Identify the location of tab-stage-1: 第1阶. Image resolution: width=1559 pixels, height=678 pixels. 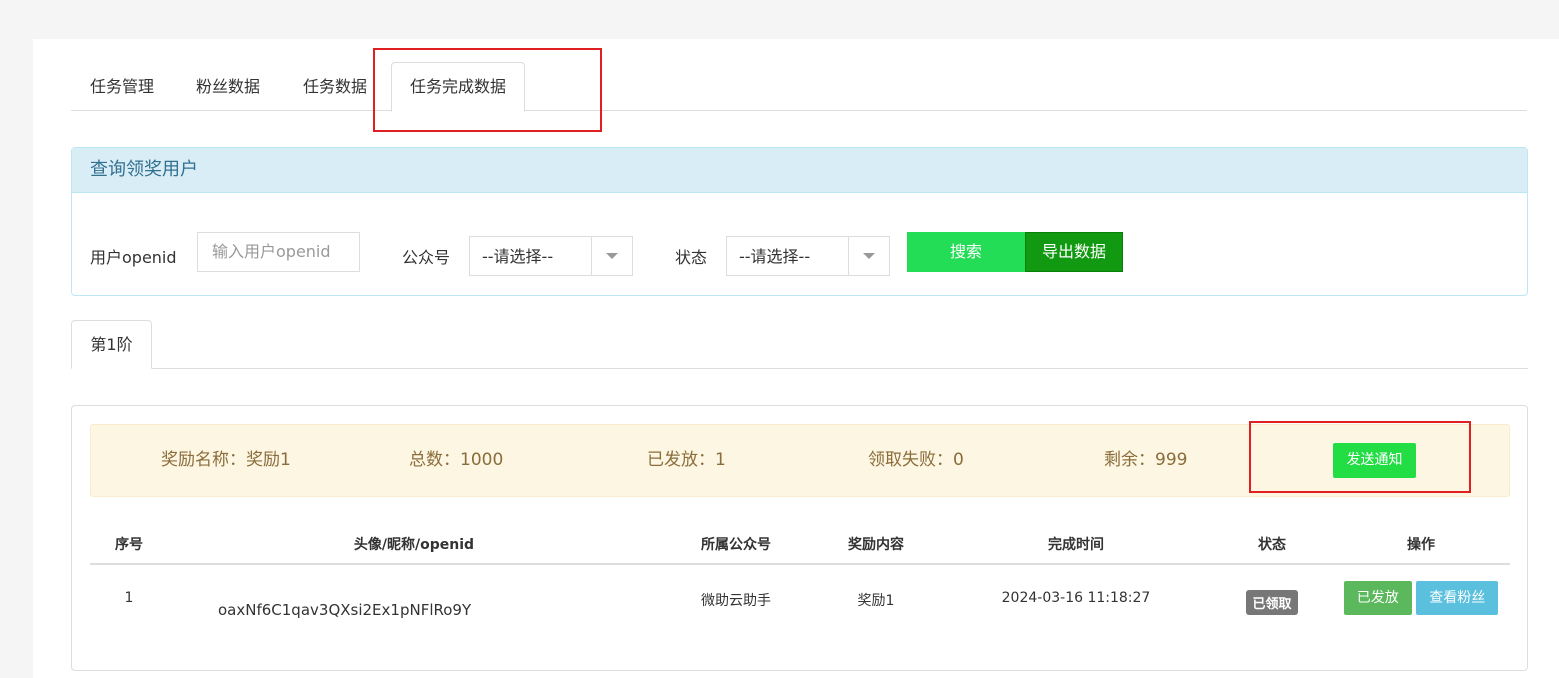
(111, 344).